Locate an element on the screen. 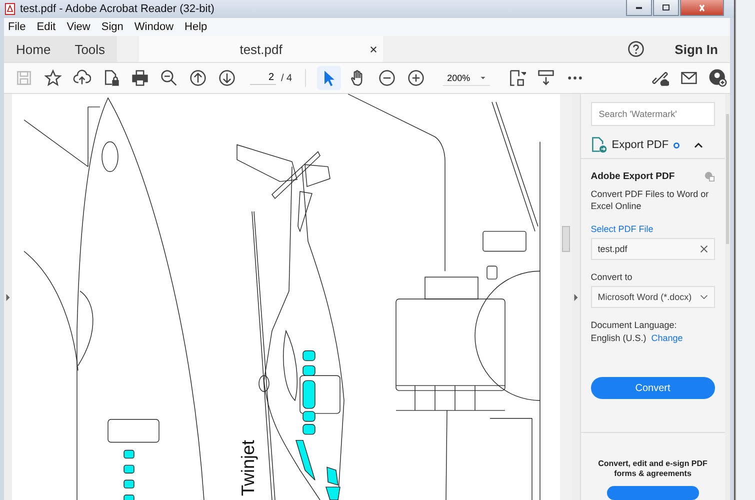 This screenshot has height=500, width=755. menu-item: Help is located at coordinates (196, 27).